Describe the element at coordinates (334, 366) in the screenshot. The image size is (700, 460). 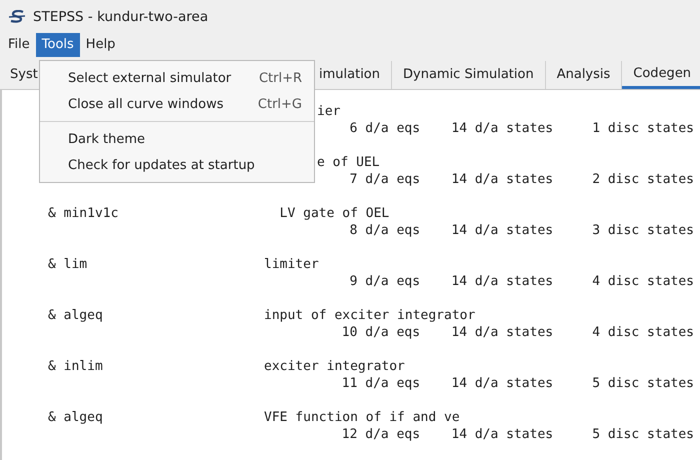
I see `module-description: exciter integrator` at that location.